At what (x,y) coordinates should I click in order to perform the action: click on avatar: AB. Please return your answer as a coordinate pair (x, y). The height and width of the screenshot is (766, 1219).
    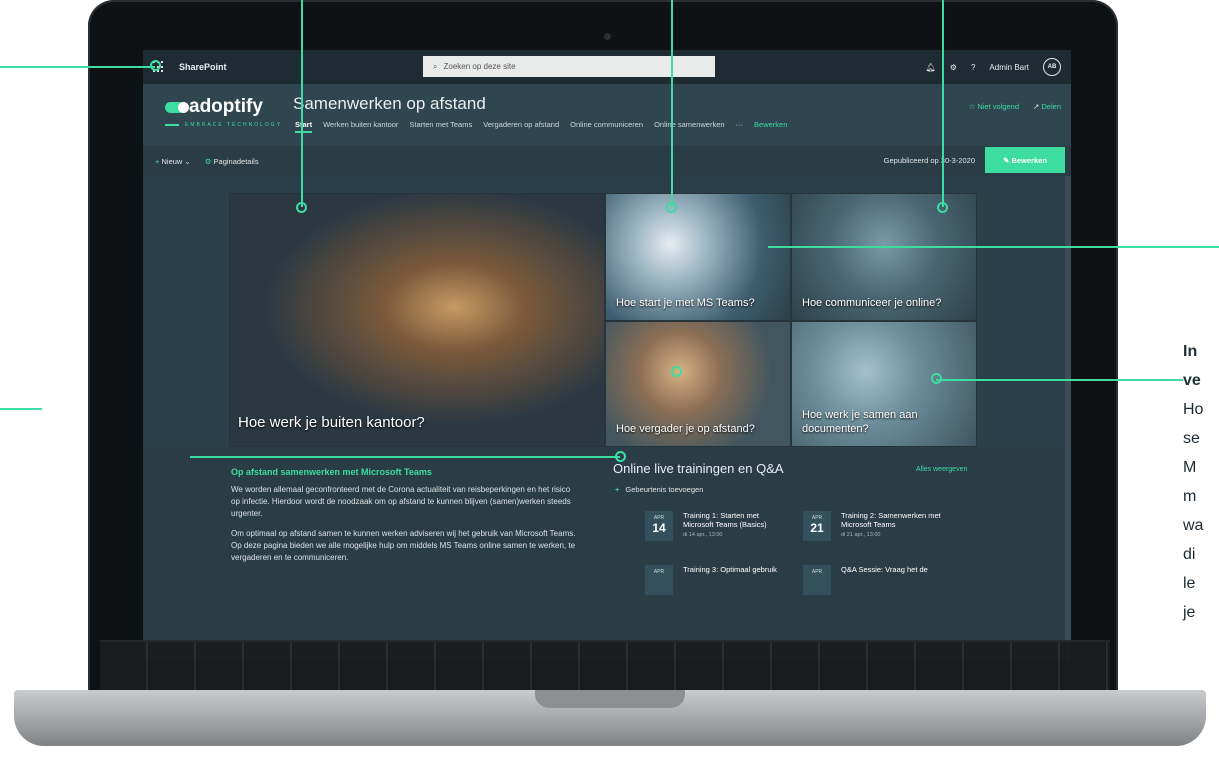
    Looking at the image, I should click on (1052, 67).